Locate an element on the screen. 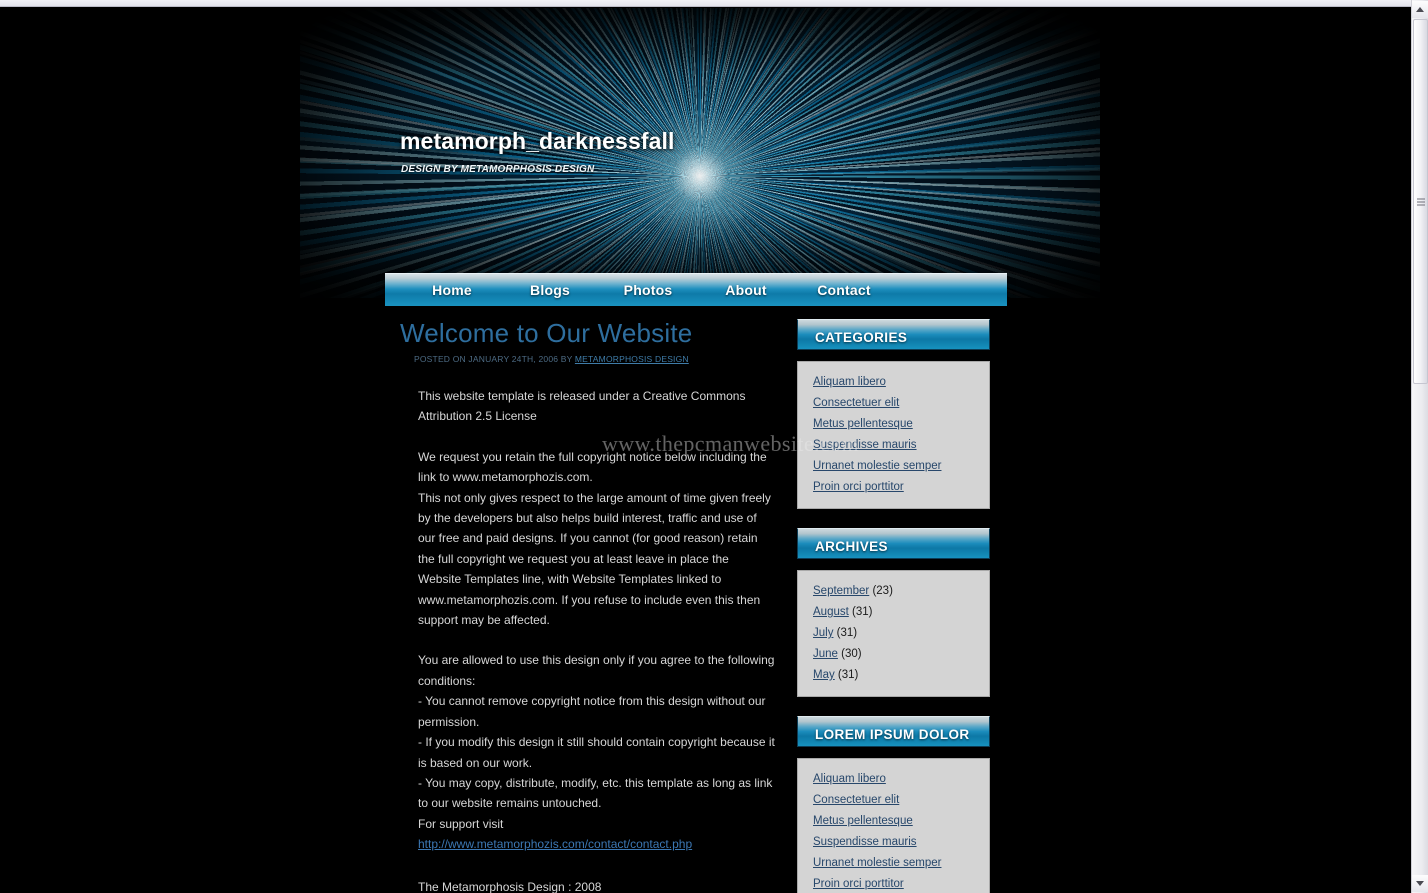 The width and height of the screenshot is (1428, 893). widget-archives-header: ARCHIVES is located at coordinates (893, 543).